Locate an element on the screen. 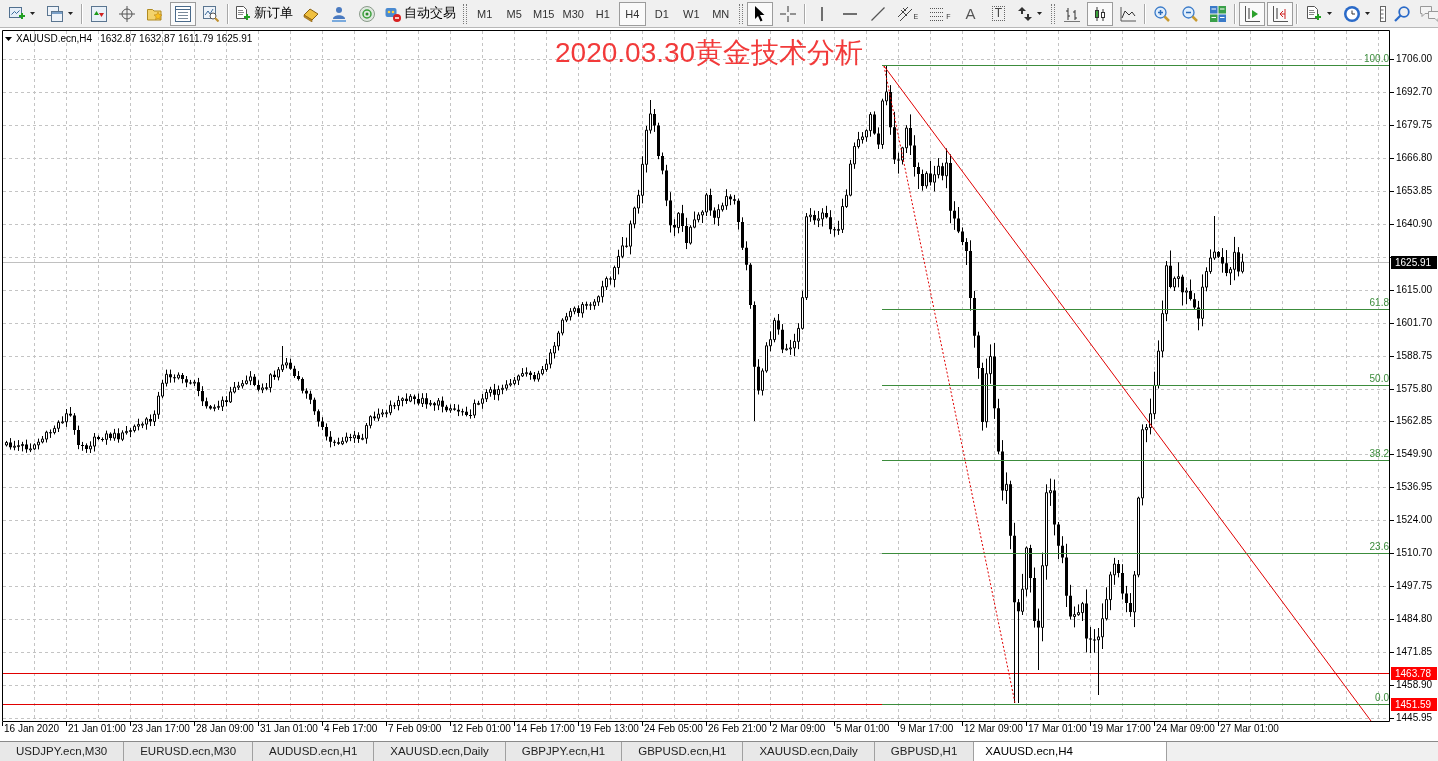 This screenshot has height=761, width=1438. time-axis-label: 24 Feb 05:00 is located at coordinates (673, 729).